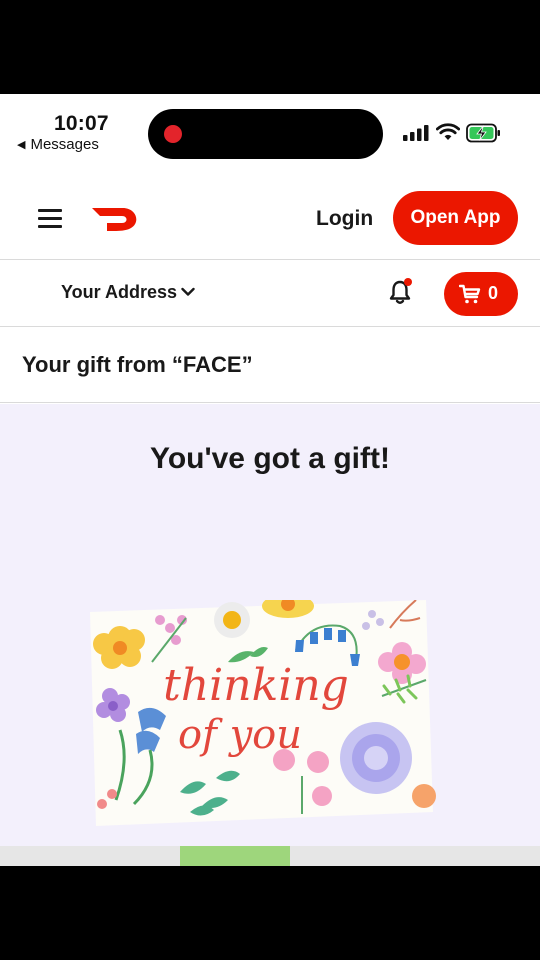  Describe the element at coordinates (493, 293) in the screenshot. I see `cart-count: 0` at that location.